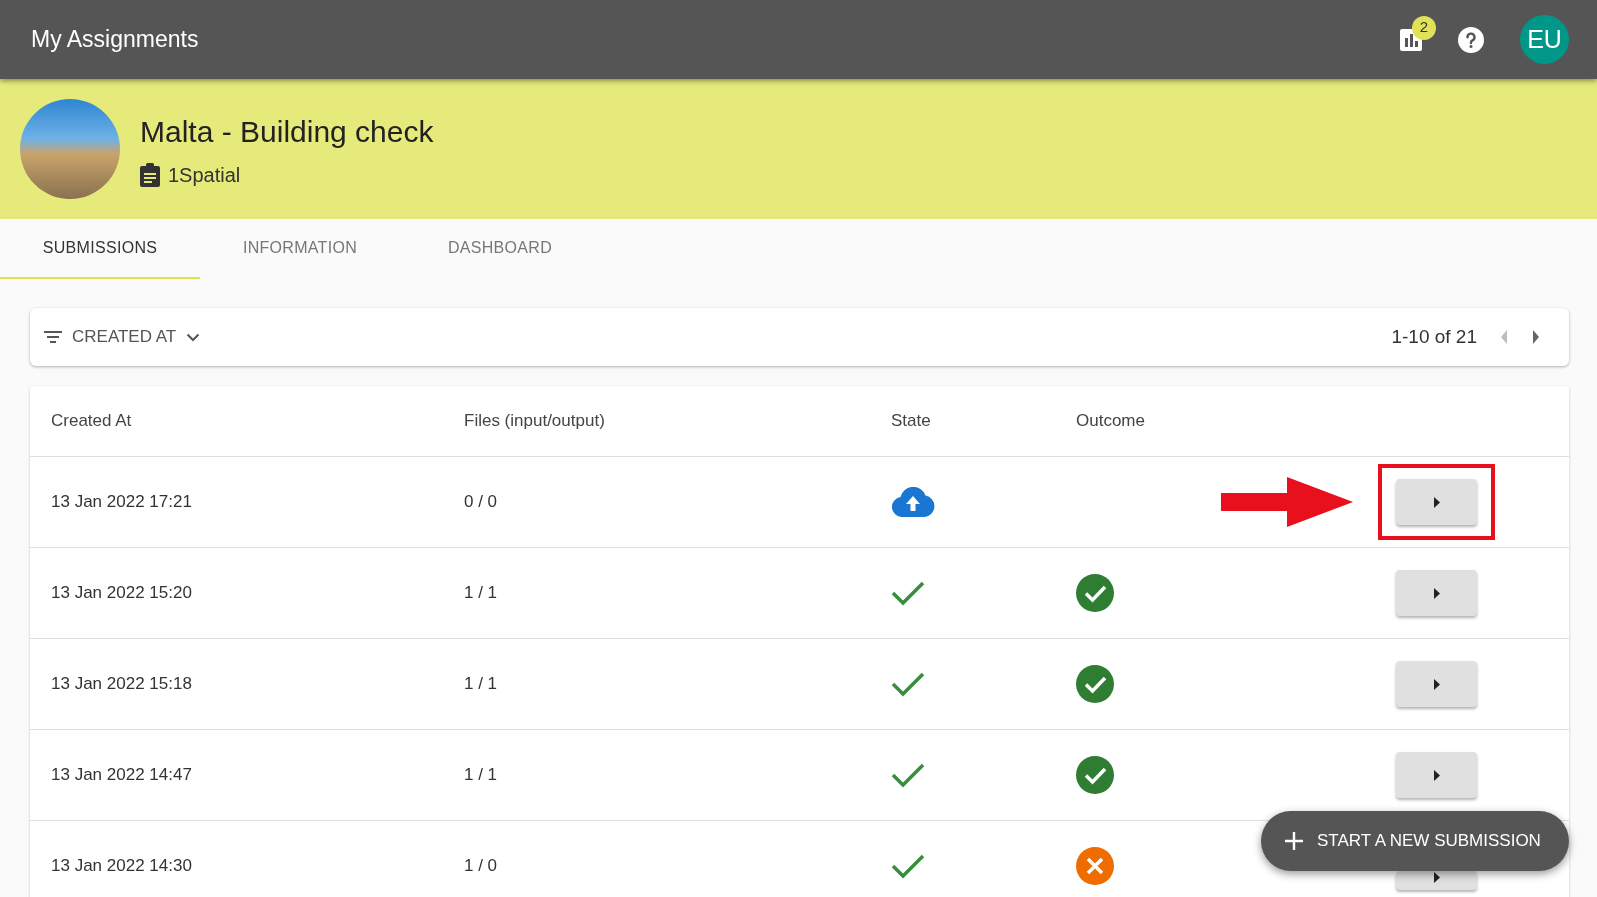 The height and width of the screenshot is (897, 1597). Describe the element at coordinates (1424, 27) in the screenshot. I see `notification-count: 2` at that location.